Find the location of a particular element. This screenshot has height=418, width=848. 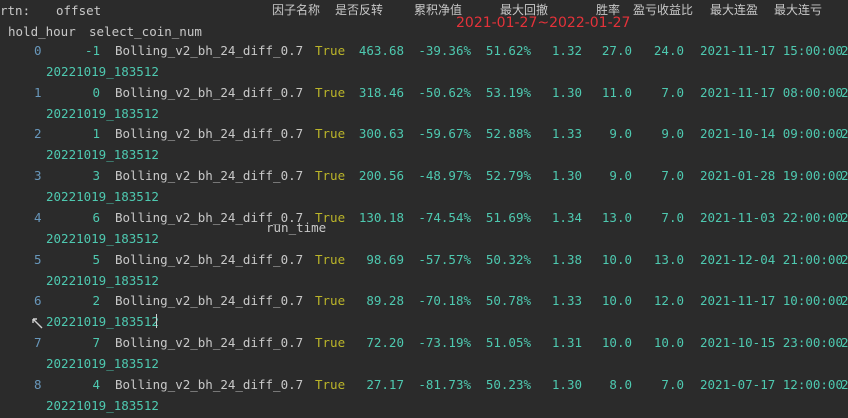

row-max-loss-streak: 10.0 is located at coordinates (668, 342).